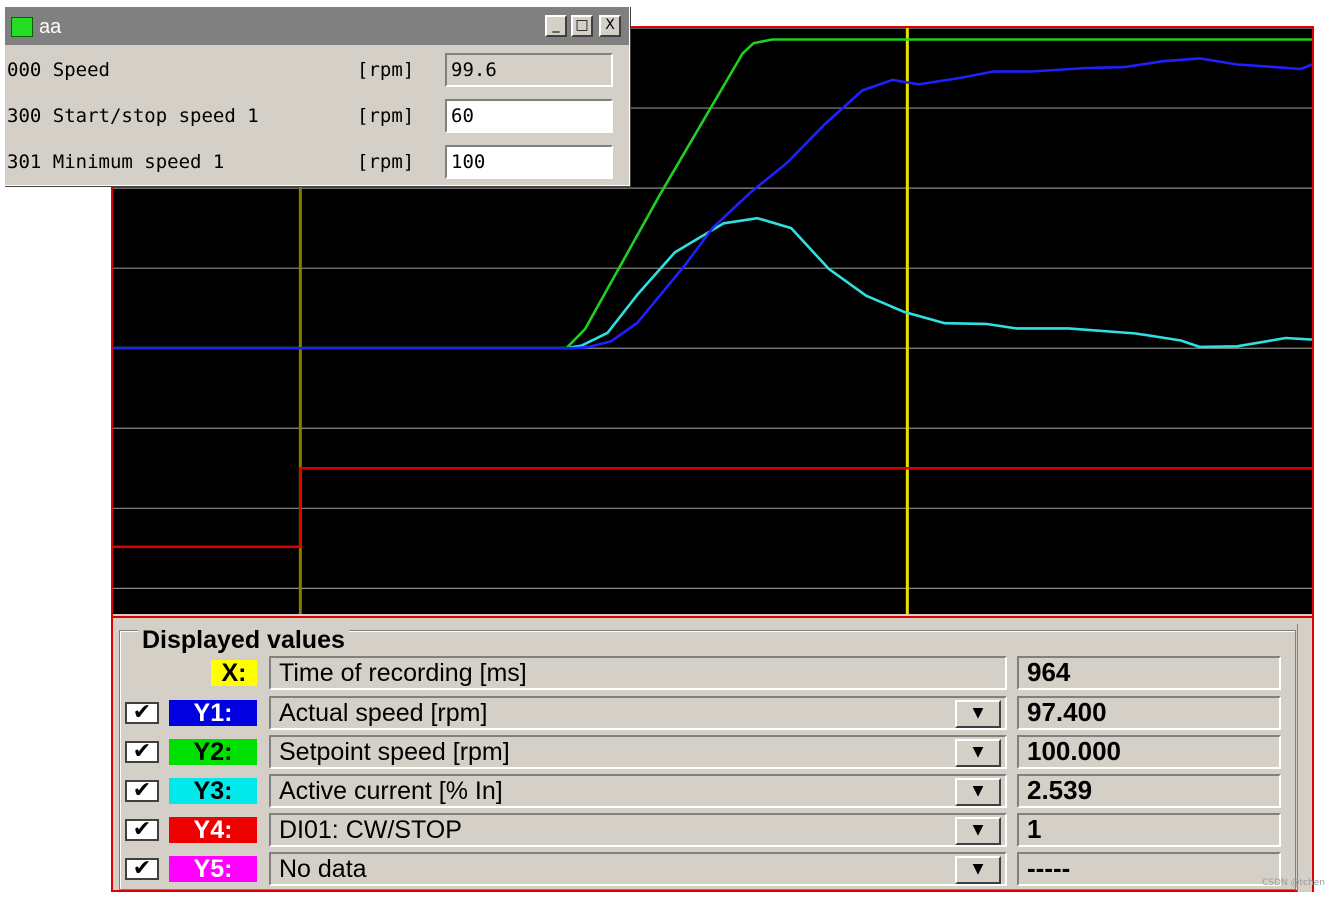 This screenshot has width=1342, height=898. What do you see at coordinates (529, 70) in the screenshot?
I see `parameter-value-field: 99.6` at bounding box center [529, 70].